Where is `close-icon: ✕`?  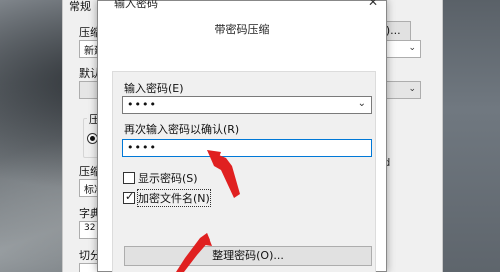 close-icon: ✕ is located at coordinates (373, 4).